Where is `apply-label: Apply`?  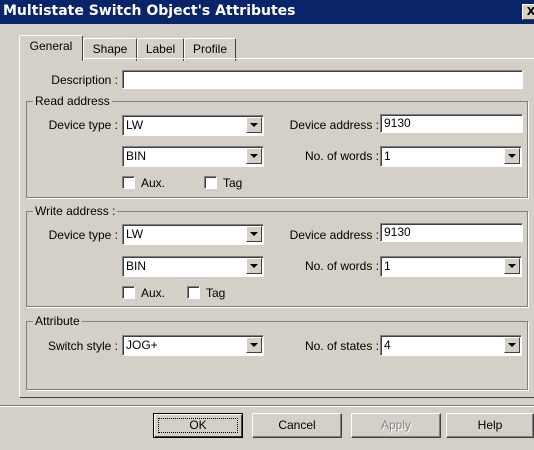 apply-label: Apply is located at coordinates (396, 425).